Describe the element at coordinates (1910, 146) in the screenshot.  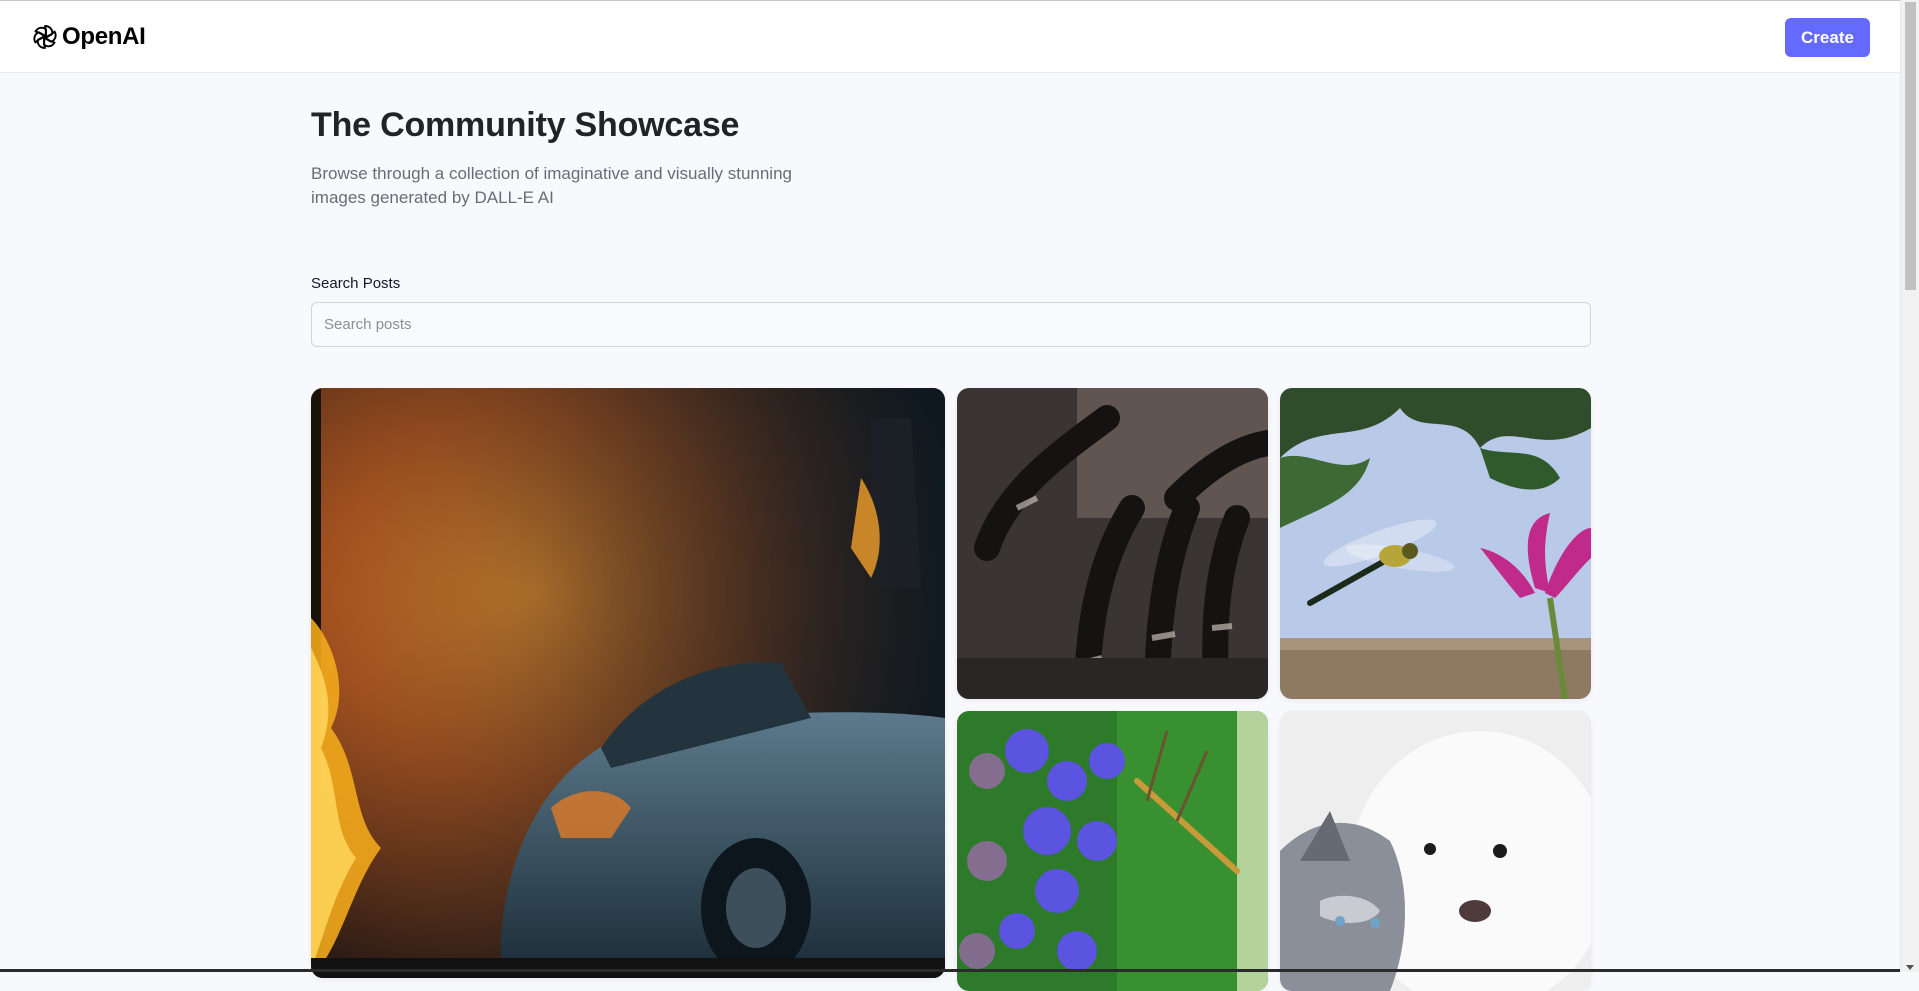
I see `scrollbar-thumb` at that location.